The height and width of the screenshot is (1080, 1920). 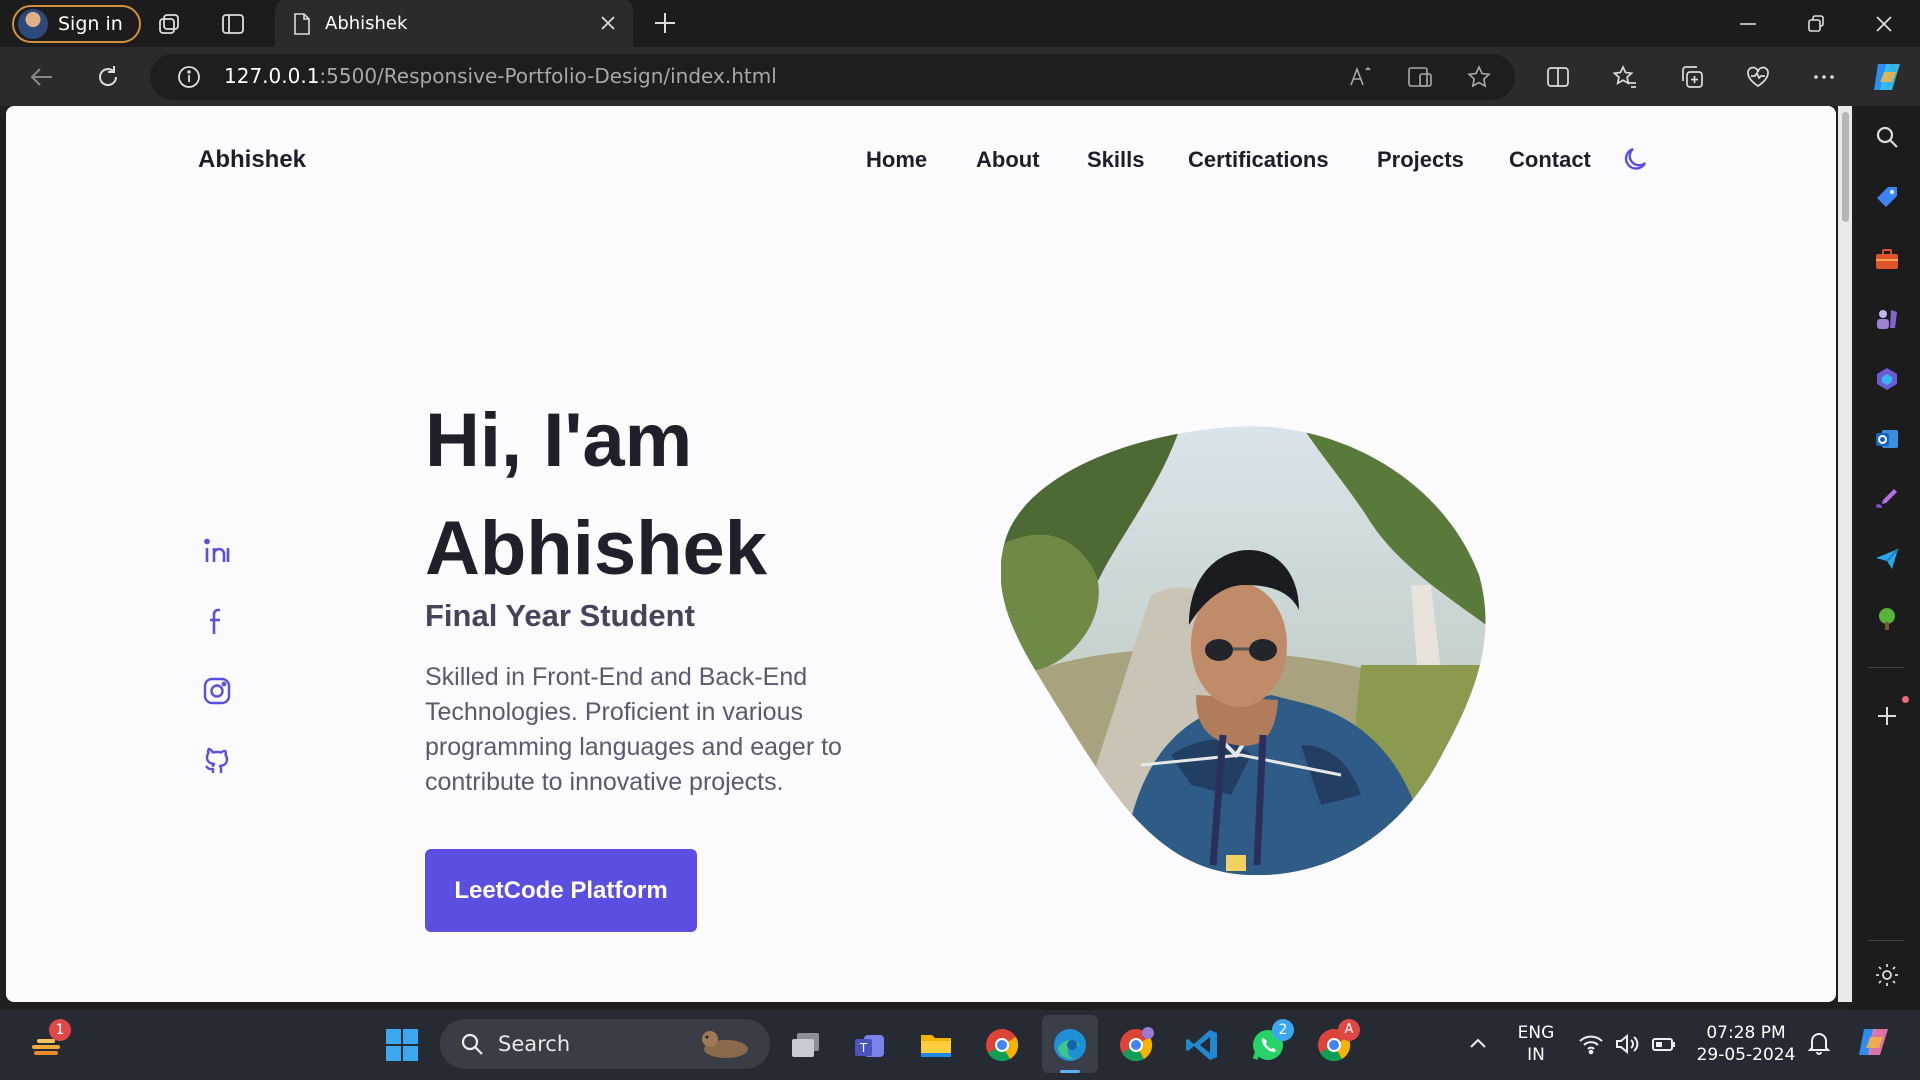 What do you see at coordinates (217, 761) in the screenshot?
I see `github-icon` at bounding box center [217, 761].